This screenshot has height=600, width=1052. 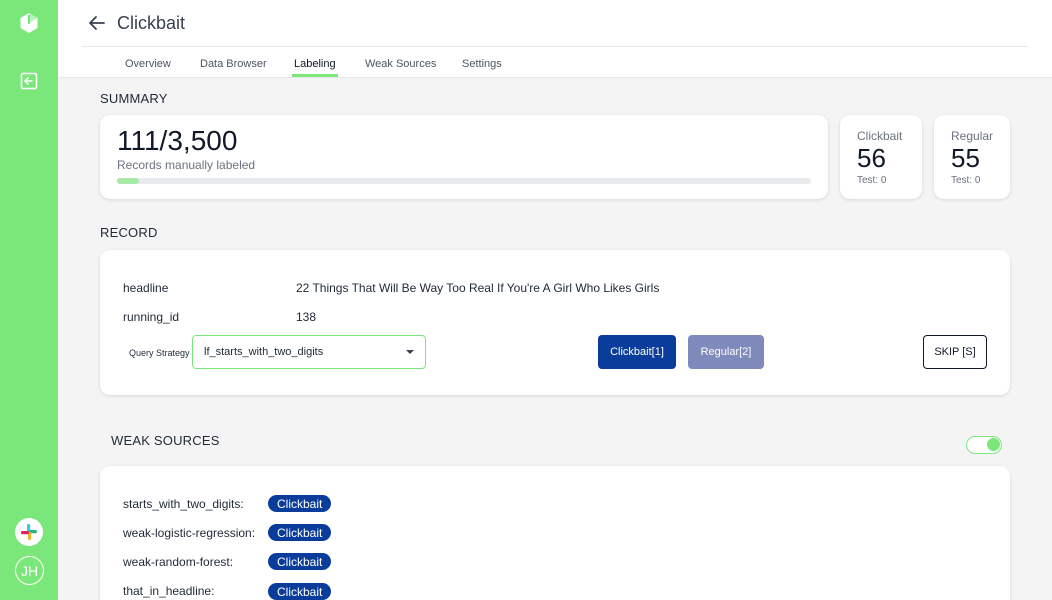 I want to click on tab-weak-sources: Weak Sources, so click(x=400, y=64).